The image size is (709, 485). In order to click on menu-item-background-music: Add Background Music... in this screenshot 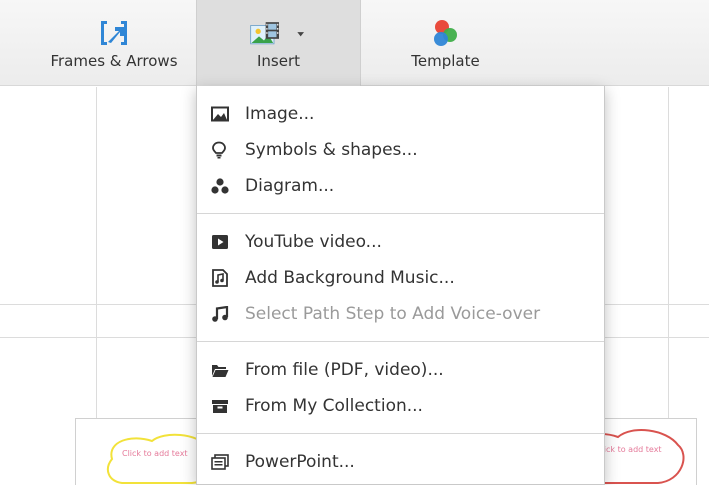, I will do `click(400, 278)`.